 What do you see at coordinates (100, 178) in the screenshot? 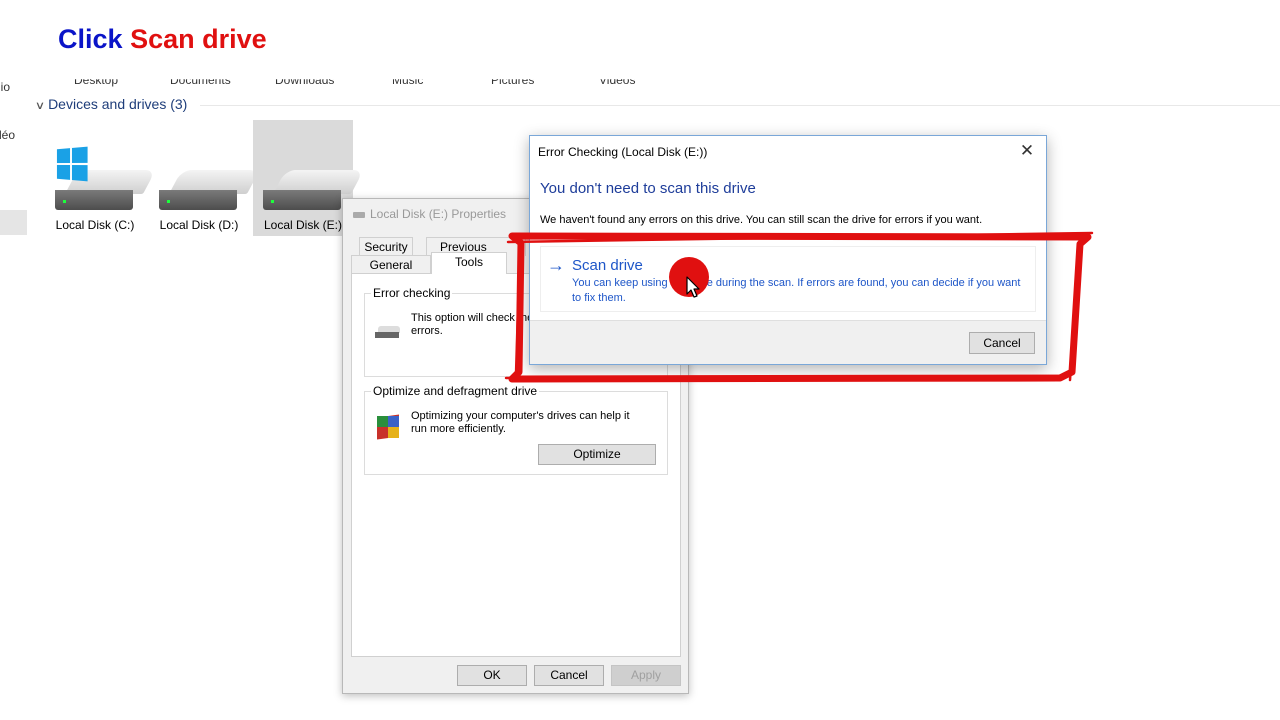
I see `drive-tile-c: Local Disk (C:)` at bounding box center [100, 178].